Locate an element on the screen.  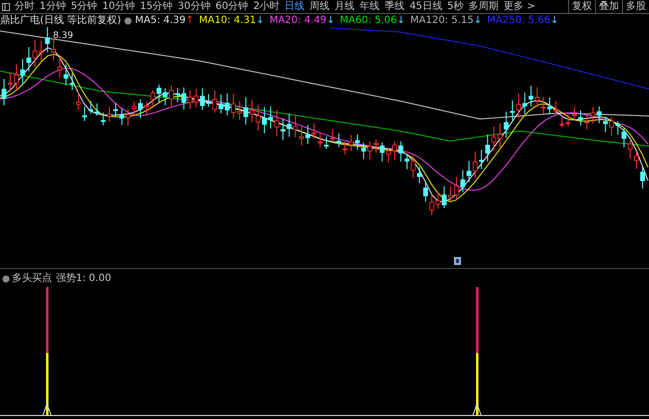
period-tab: 更多 > is located at coordinates (519, 6).